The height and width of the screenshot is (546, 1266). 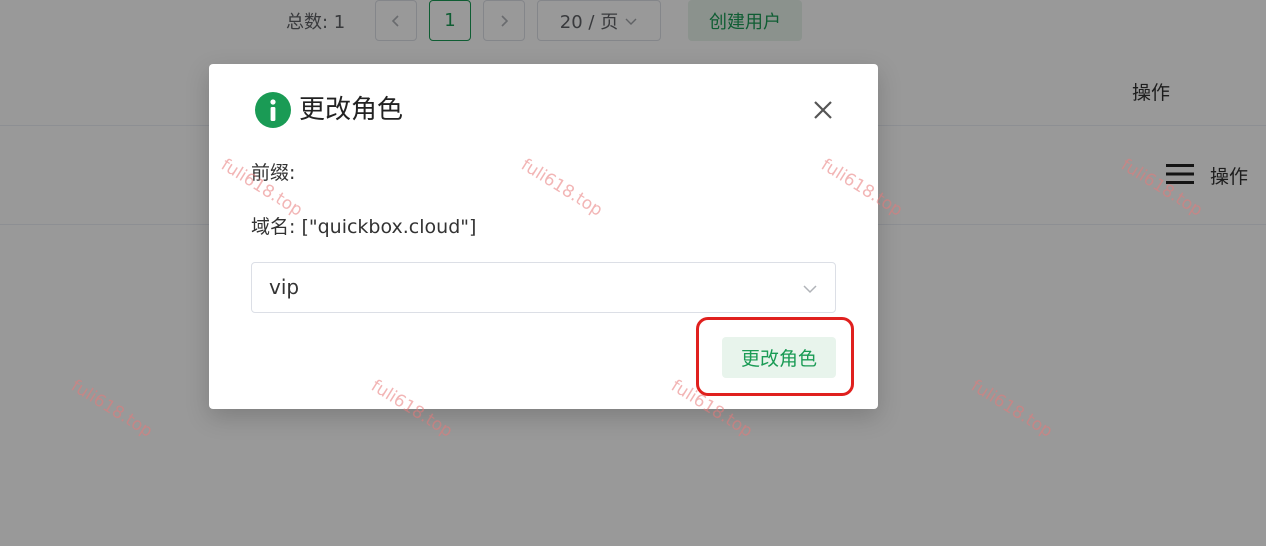 I want to click on domain-text: 域名: ["quickbox.cloud"], so click(x=364, y=227).